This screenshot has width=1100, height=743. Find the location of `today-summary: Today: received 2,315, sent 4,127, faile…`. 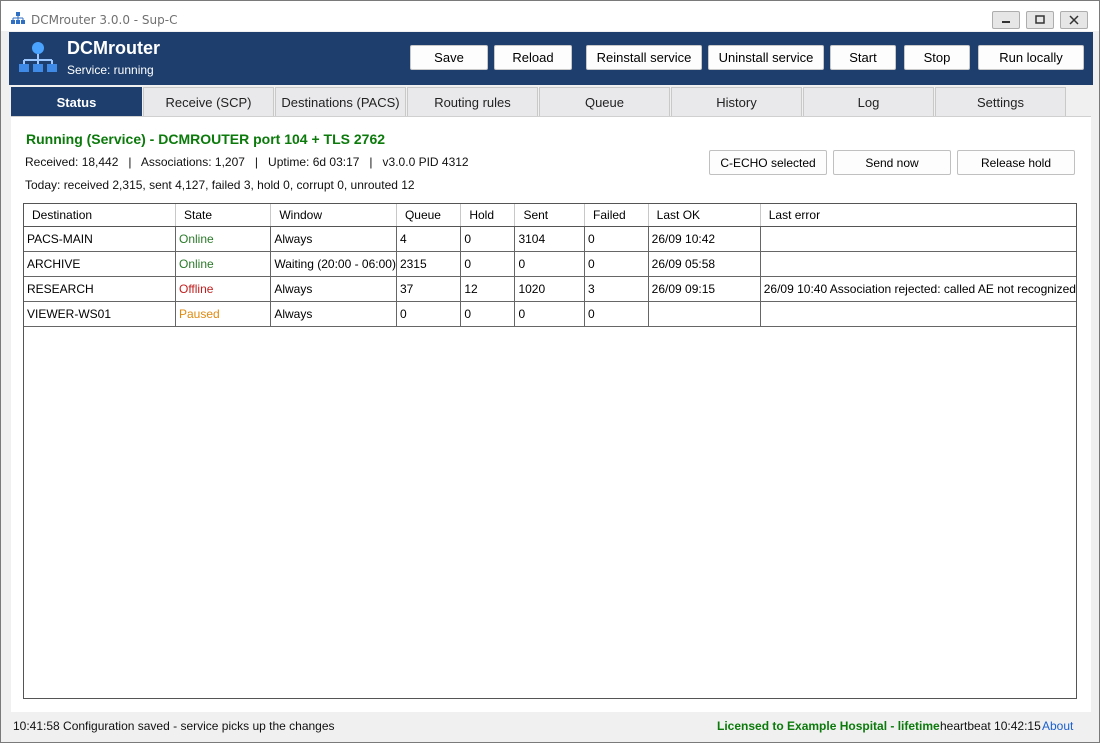

today-summary: Today: received 2,315, sent 4,127, faile… is located at coordinates (220, 185).